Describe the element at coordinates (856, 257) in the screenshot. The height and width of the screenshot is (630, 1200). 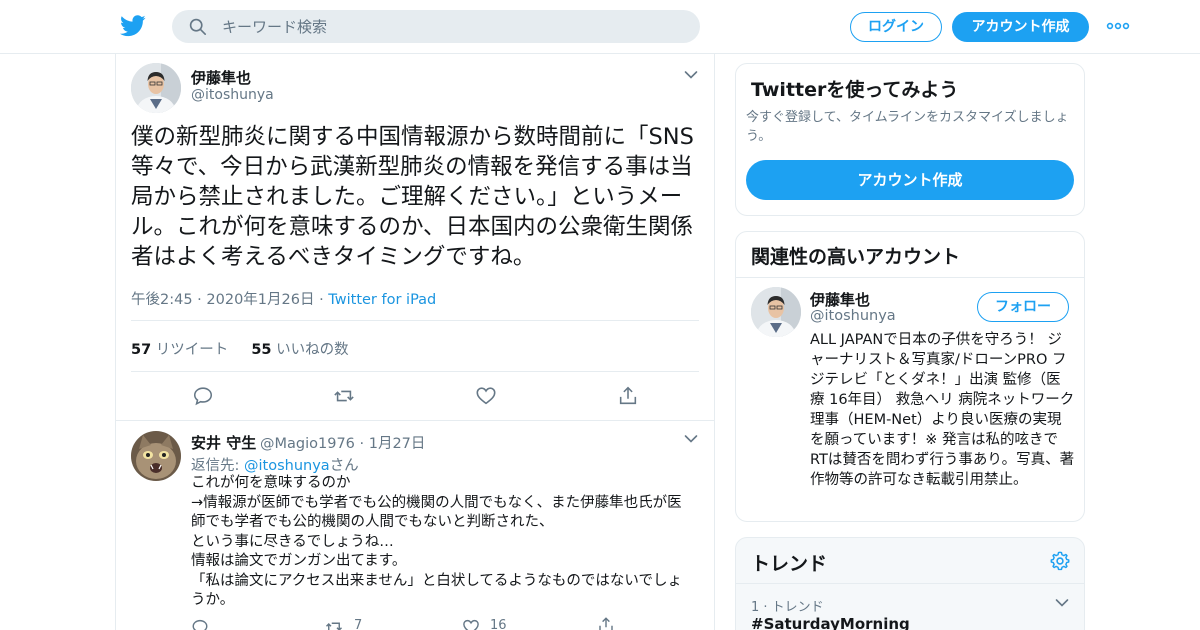
I see `related-accounts-title: 関連性の高いアカウント` at that location.